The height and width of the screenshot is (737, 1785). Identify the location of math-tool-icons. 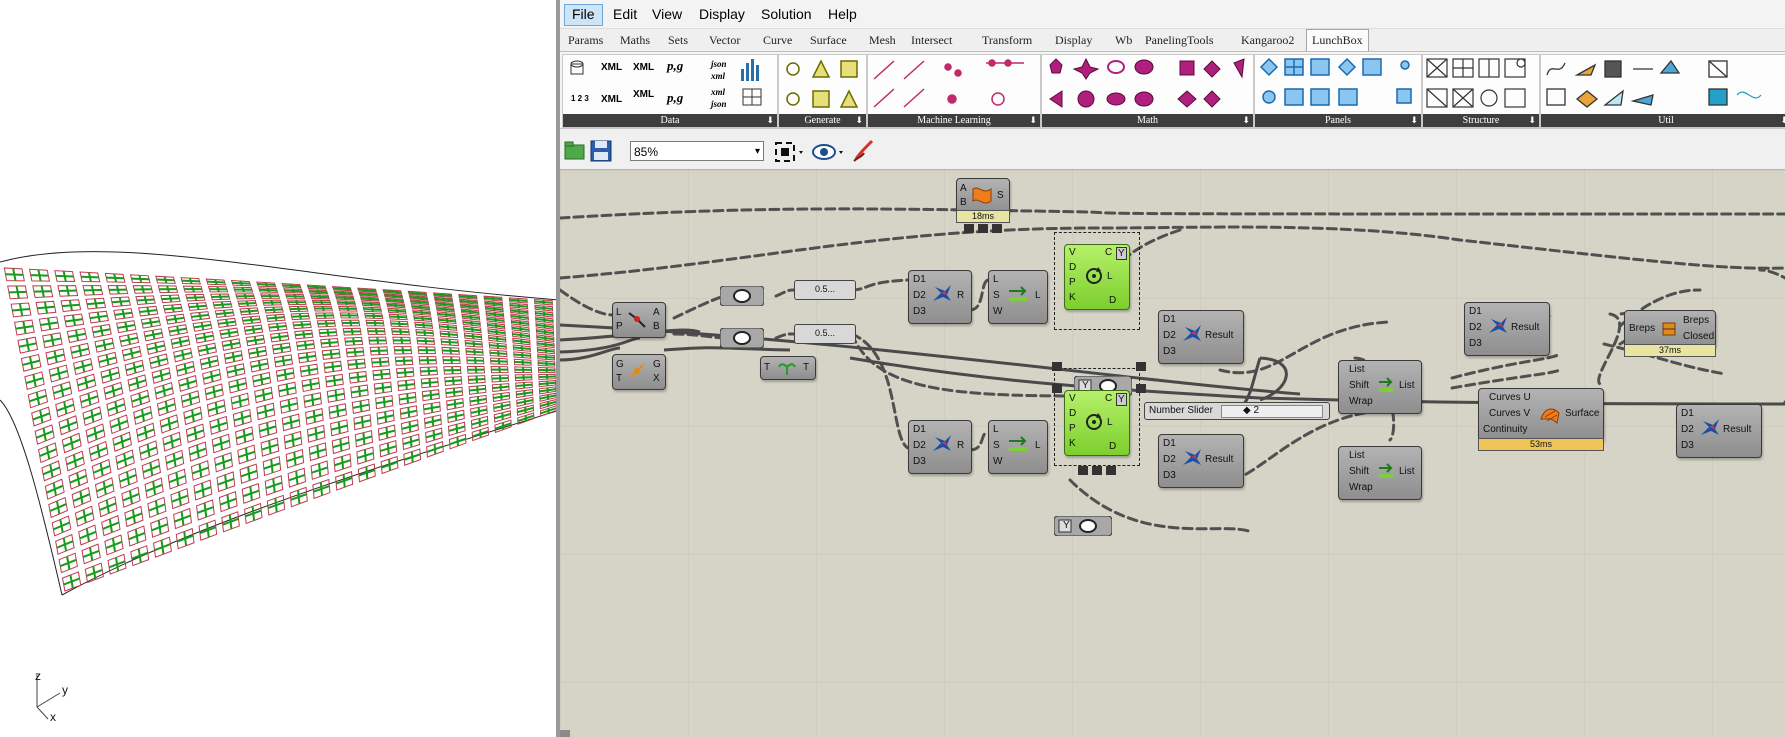
(1147, 84).